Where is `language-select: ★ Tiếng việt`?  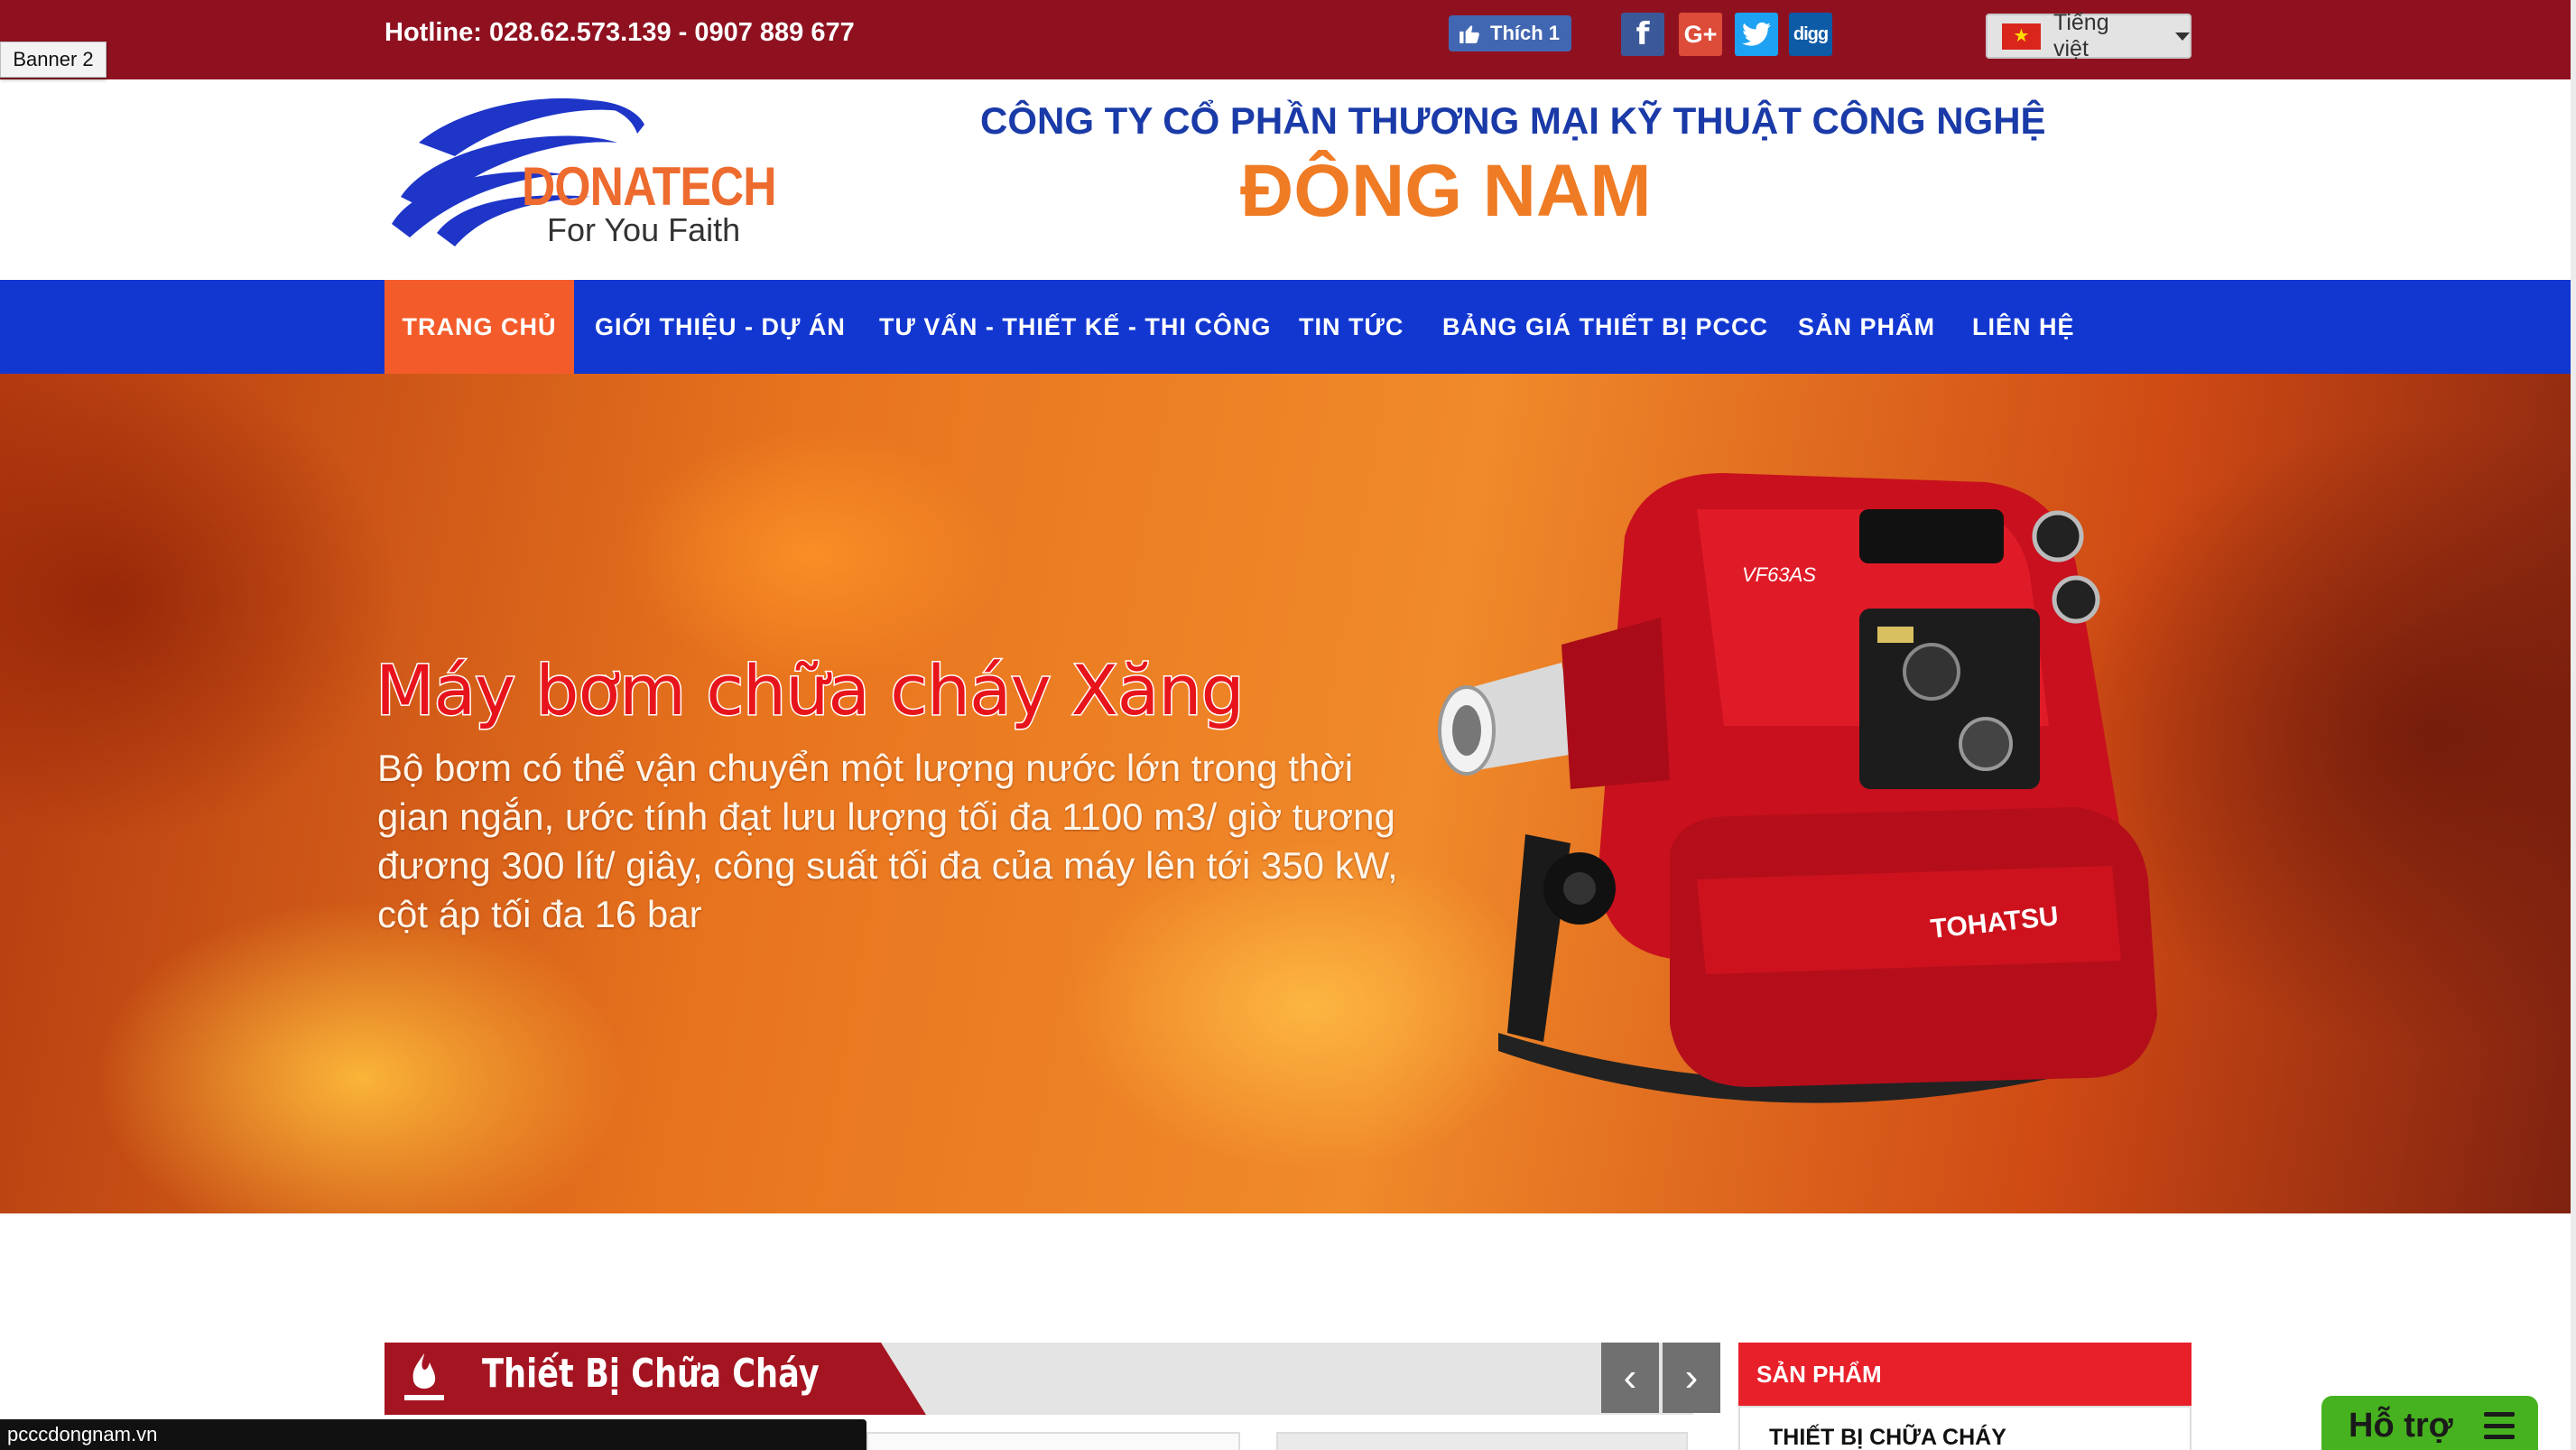
language-select: ★ Tiếng việt is located at coordinates (2088, 35).